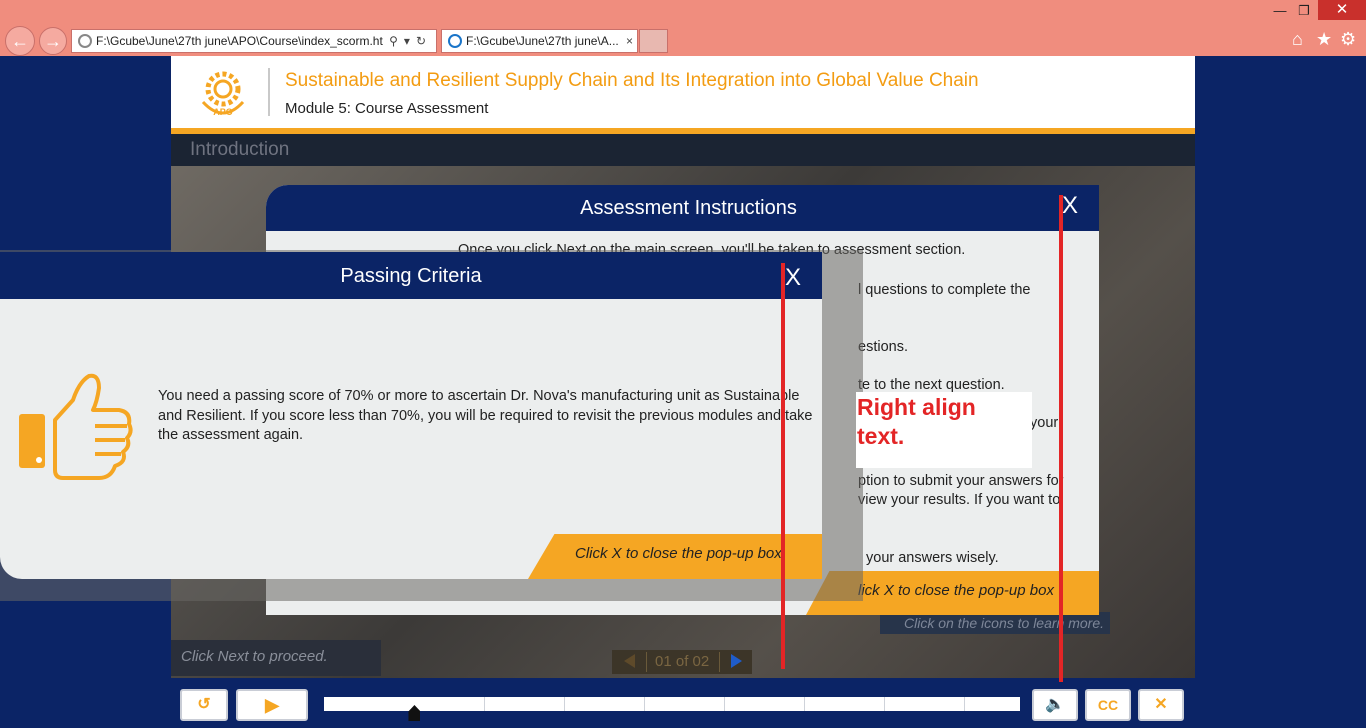 The image size is (1366, 728). I want to click on passing-footer-text: Click X to close the pop-up box, so click(678, 553).